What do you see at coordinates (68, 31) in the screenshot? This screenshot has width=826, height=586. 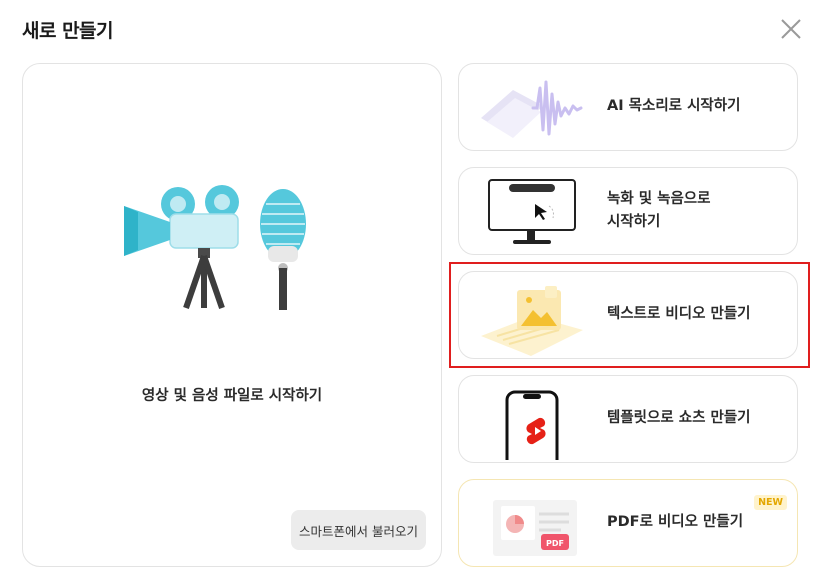 I see `dialog-title: 새로 만들기` at bounding box center [68, 31].